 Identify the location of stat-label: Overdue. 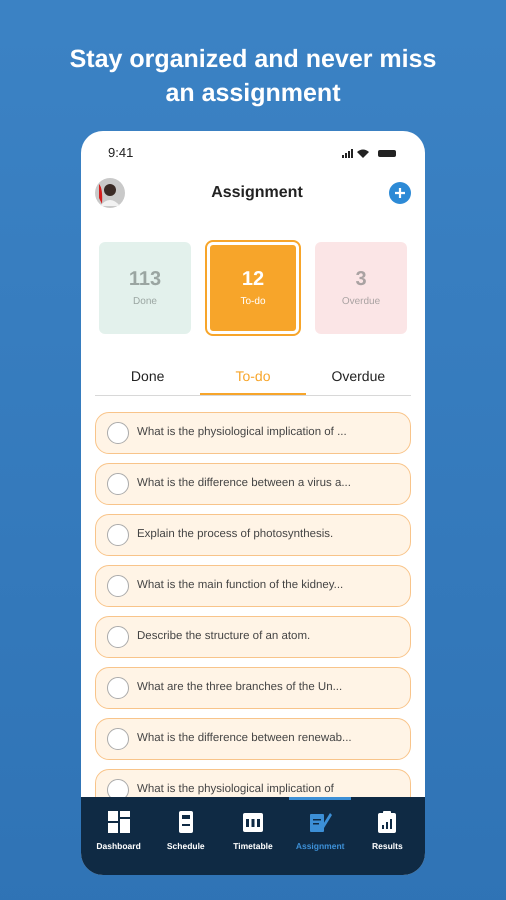
(361, 301).